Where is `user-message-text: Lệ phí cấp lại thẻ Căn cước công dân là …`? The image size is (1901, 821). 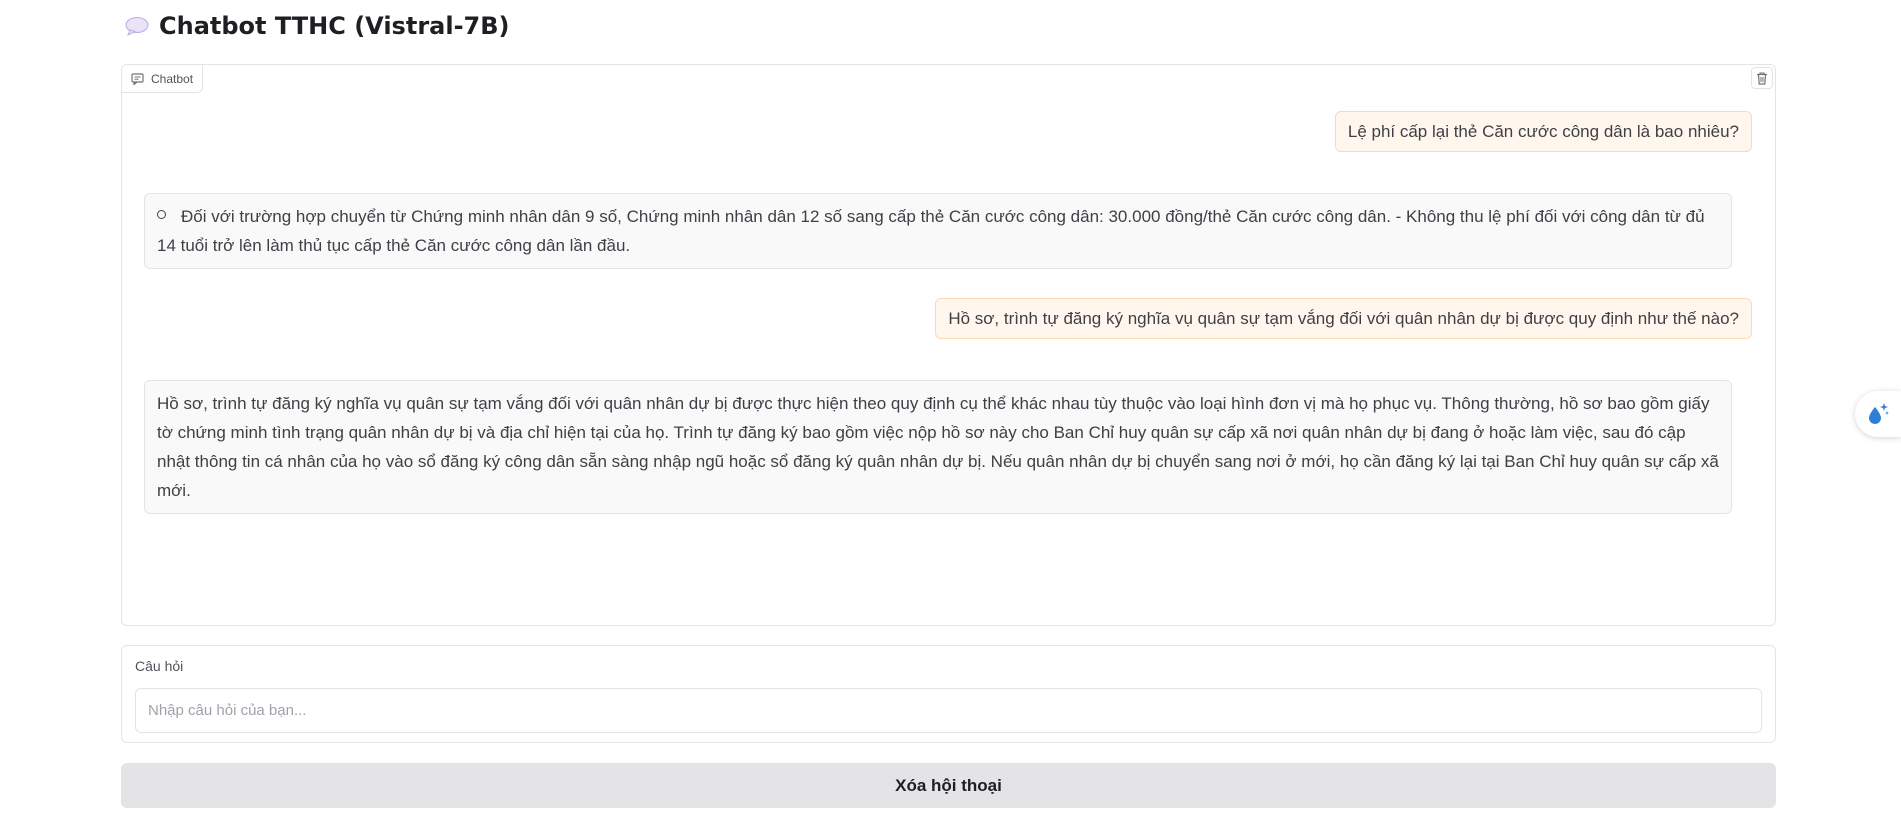
user-message-text: Lệ phí cấp lại thẻ Căn cước công dân là … is located at coordinates (1543, 131).